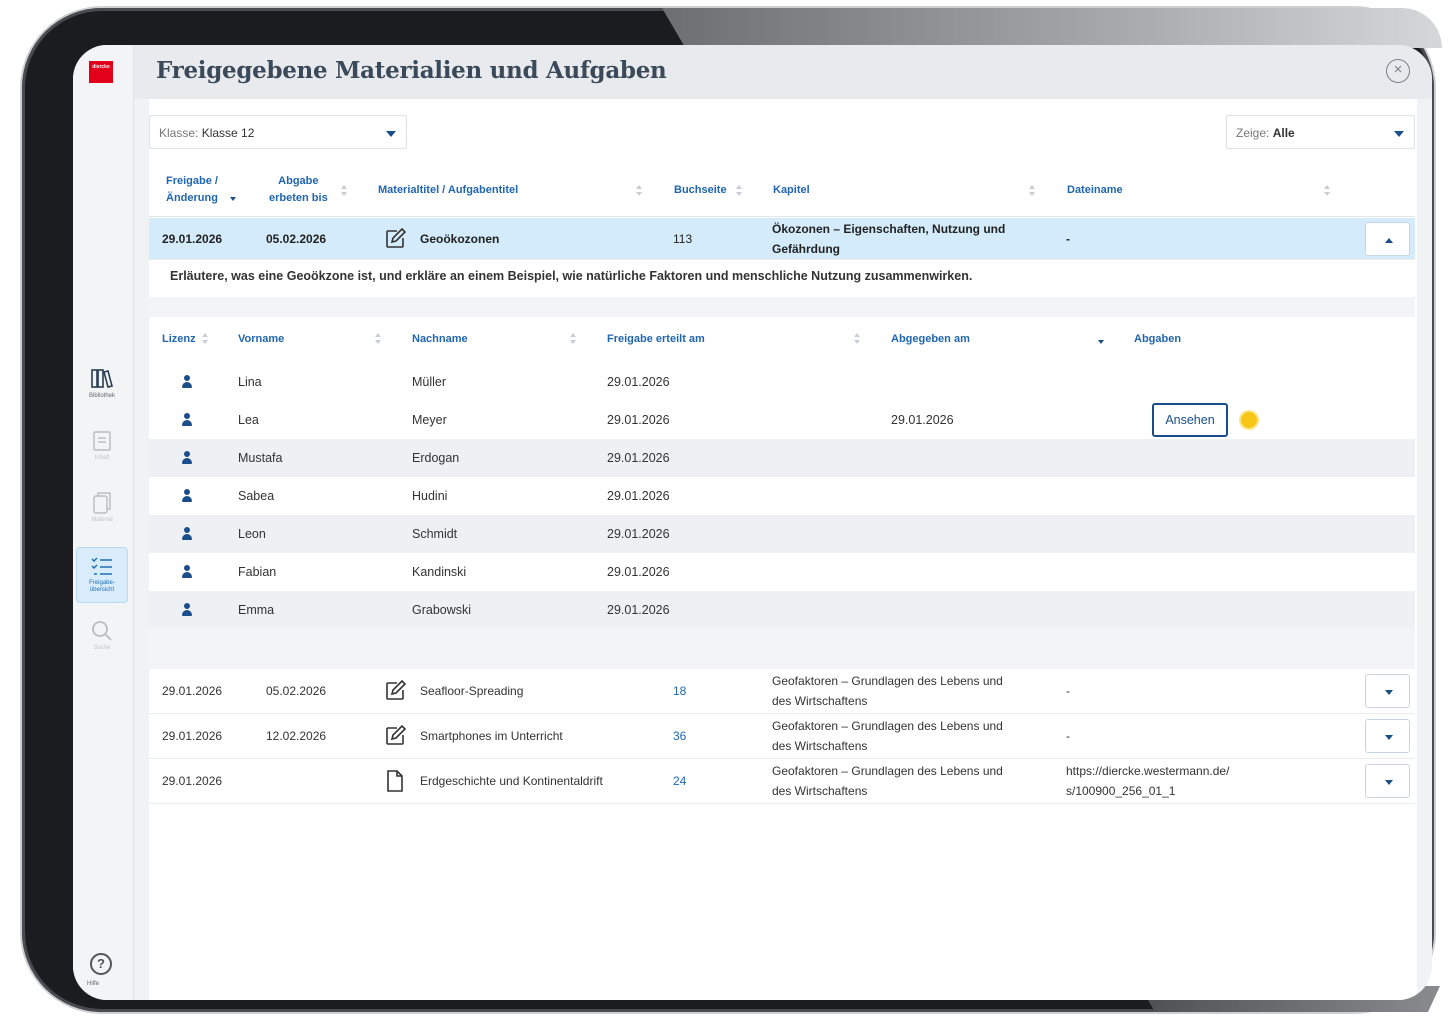 The width and height of the screenshot is (1452, 1016). What do you see at coordinates (1121, 791) in the screenshot?
I see `filename-line: s/100900_256_01_1` at bounding box center [1121, 791].